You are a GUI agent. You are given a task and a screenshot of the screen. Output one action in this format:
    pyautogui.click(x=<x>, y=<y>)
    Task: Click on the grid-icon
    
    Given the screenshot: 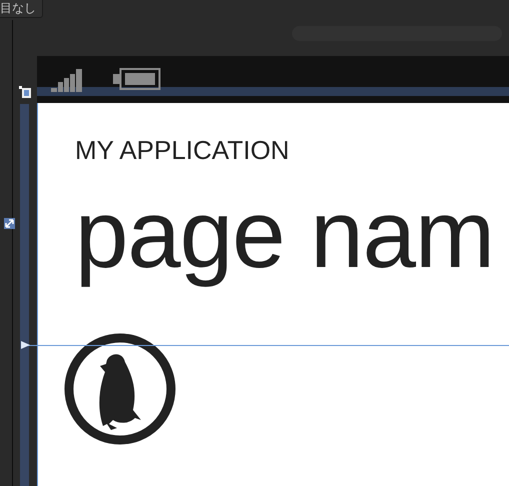 What is the action you would take?
    pyautogui.click(x=25, y=92)
    